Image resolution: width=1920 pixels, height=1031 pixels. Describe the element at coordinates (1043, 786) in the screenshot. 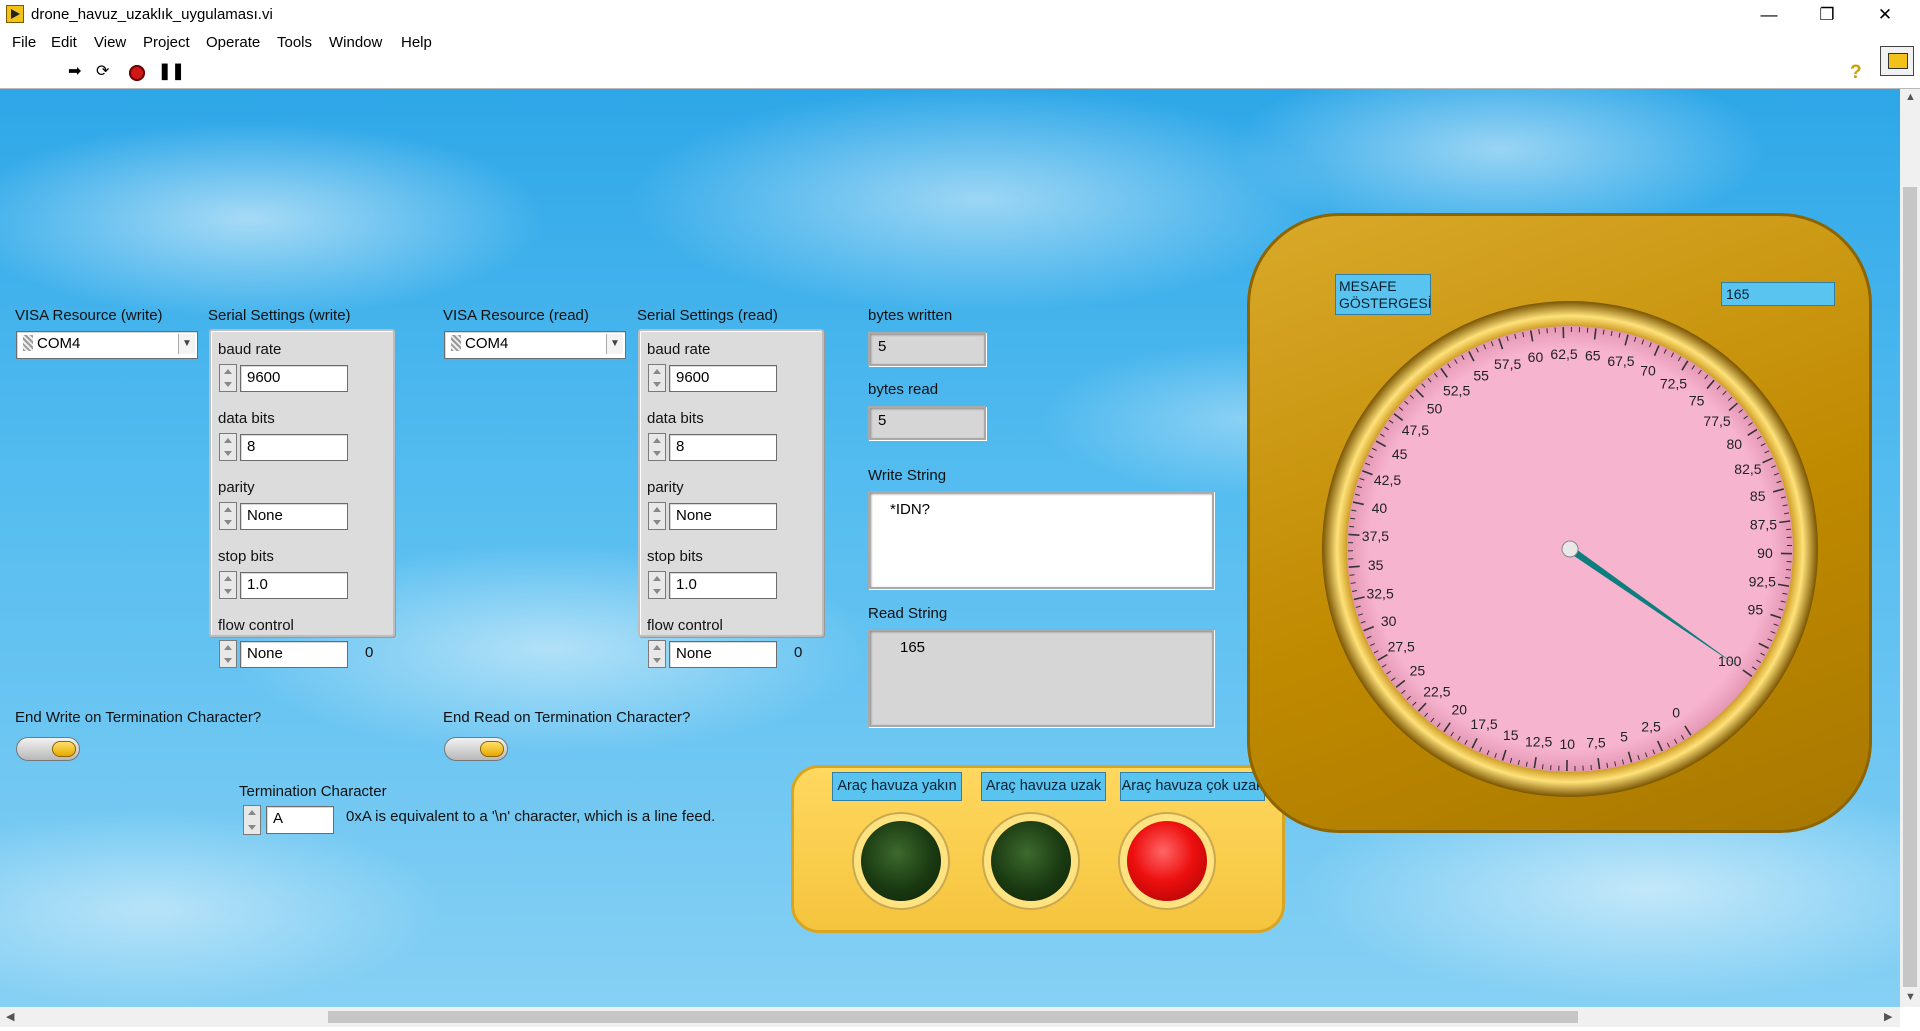

I see `lamp-label-2: Araç havuza uzak` at that location.